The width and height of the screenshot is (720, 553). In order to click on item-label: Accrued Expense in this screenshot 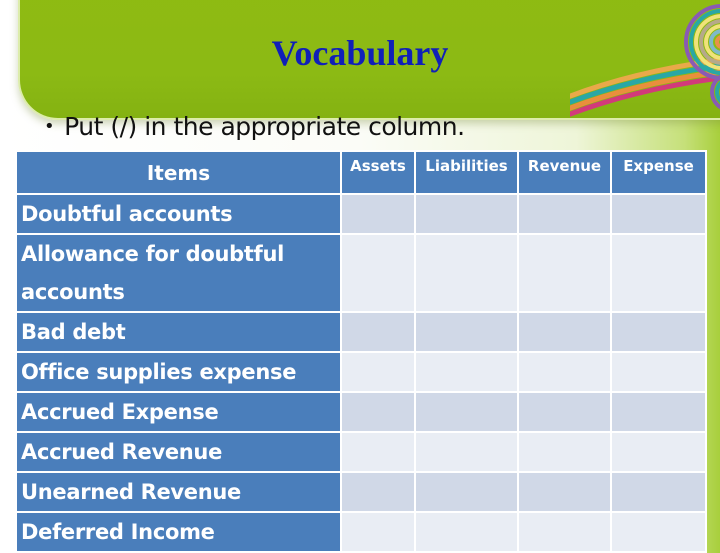, I will do `click(178, 412)`.